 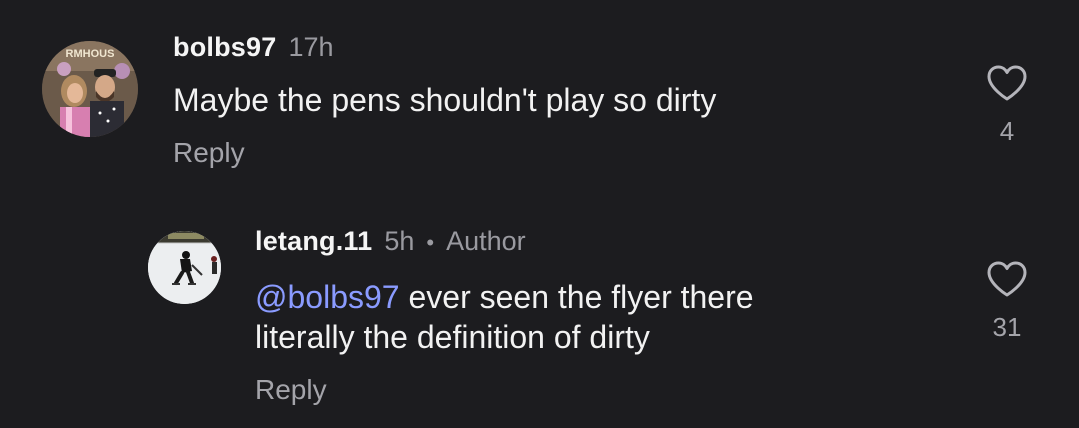 What do you see at coordinates (1007, 131) in the screenshot?
I see `like-count: 4` at bounding box center [1007, 131].